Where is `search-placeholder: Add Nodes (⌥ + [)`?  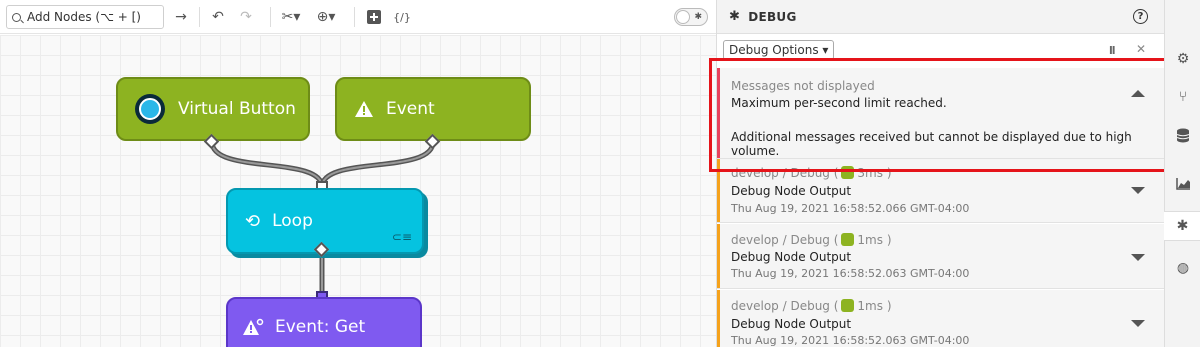 search-placeholder: Add Nodes (⌥ + [) is located at coordinates (84, 17).